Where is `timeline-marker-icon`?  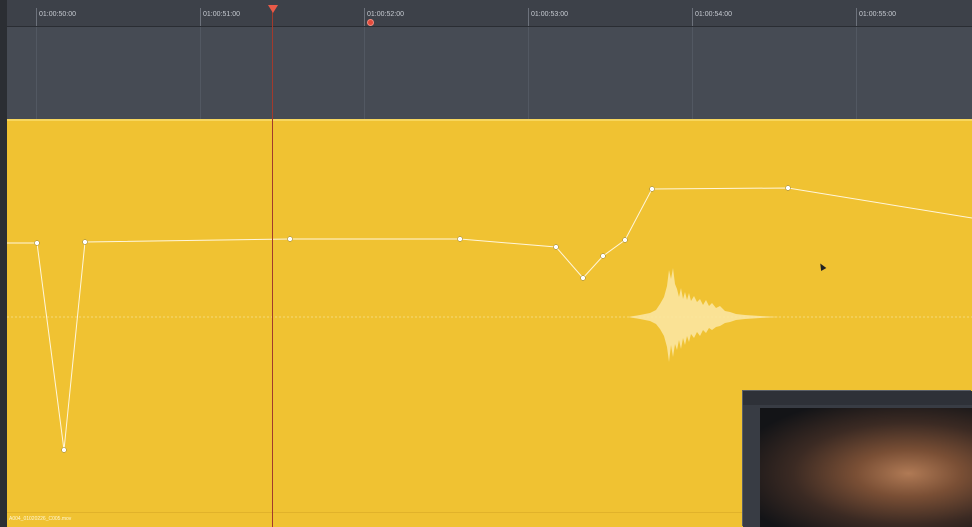 timeline-marker-icon is located at coordinates (370, 22).